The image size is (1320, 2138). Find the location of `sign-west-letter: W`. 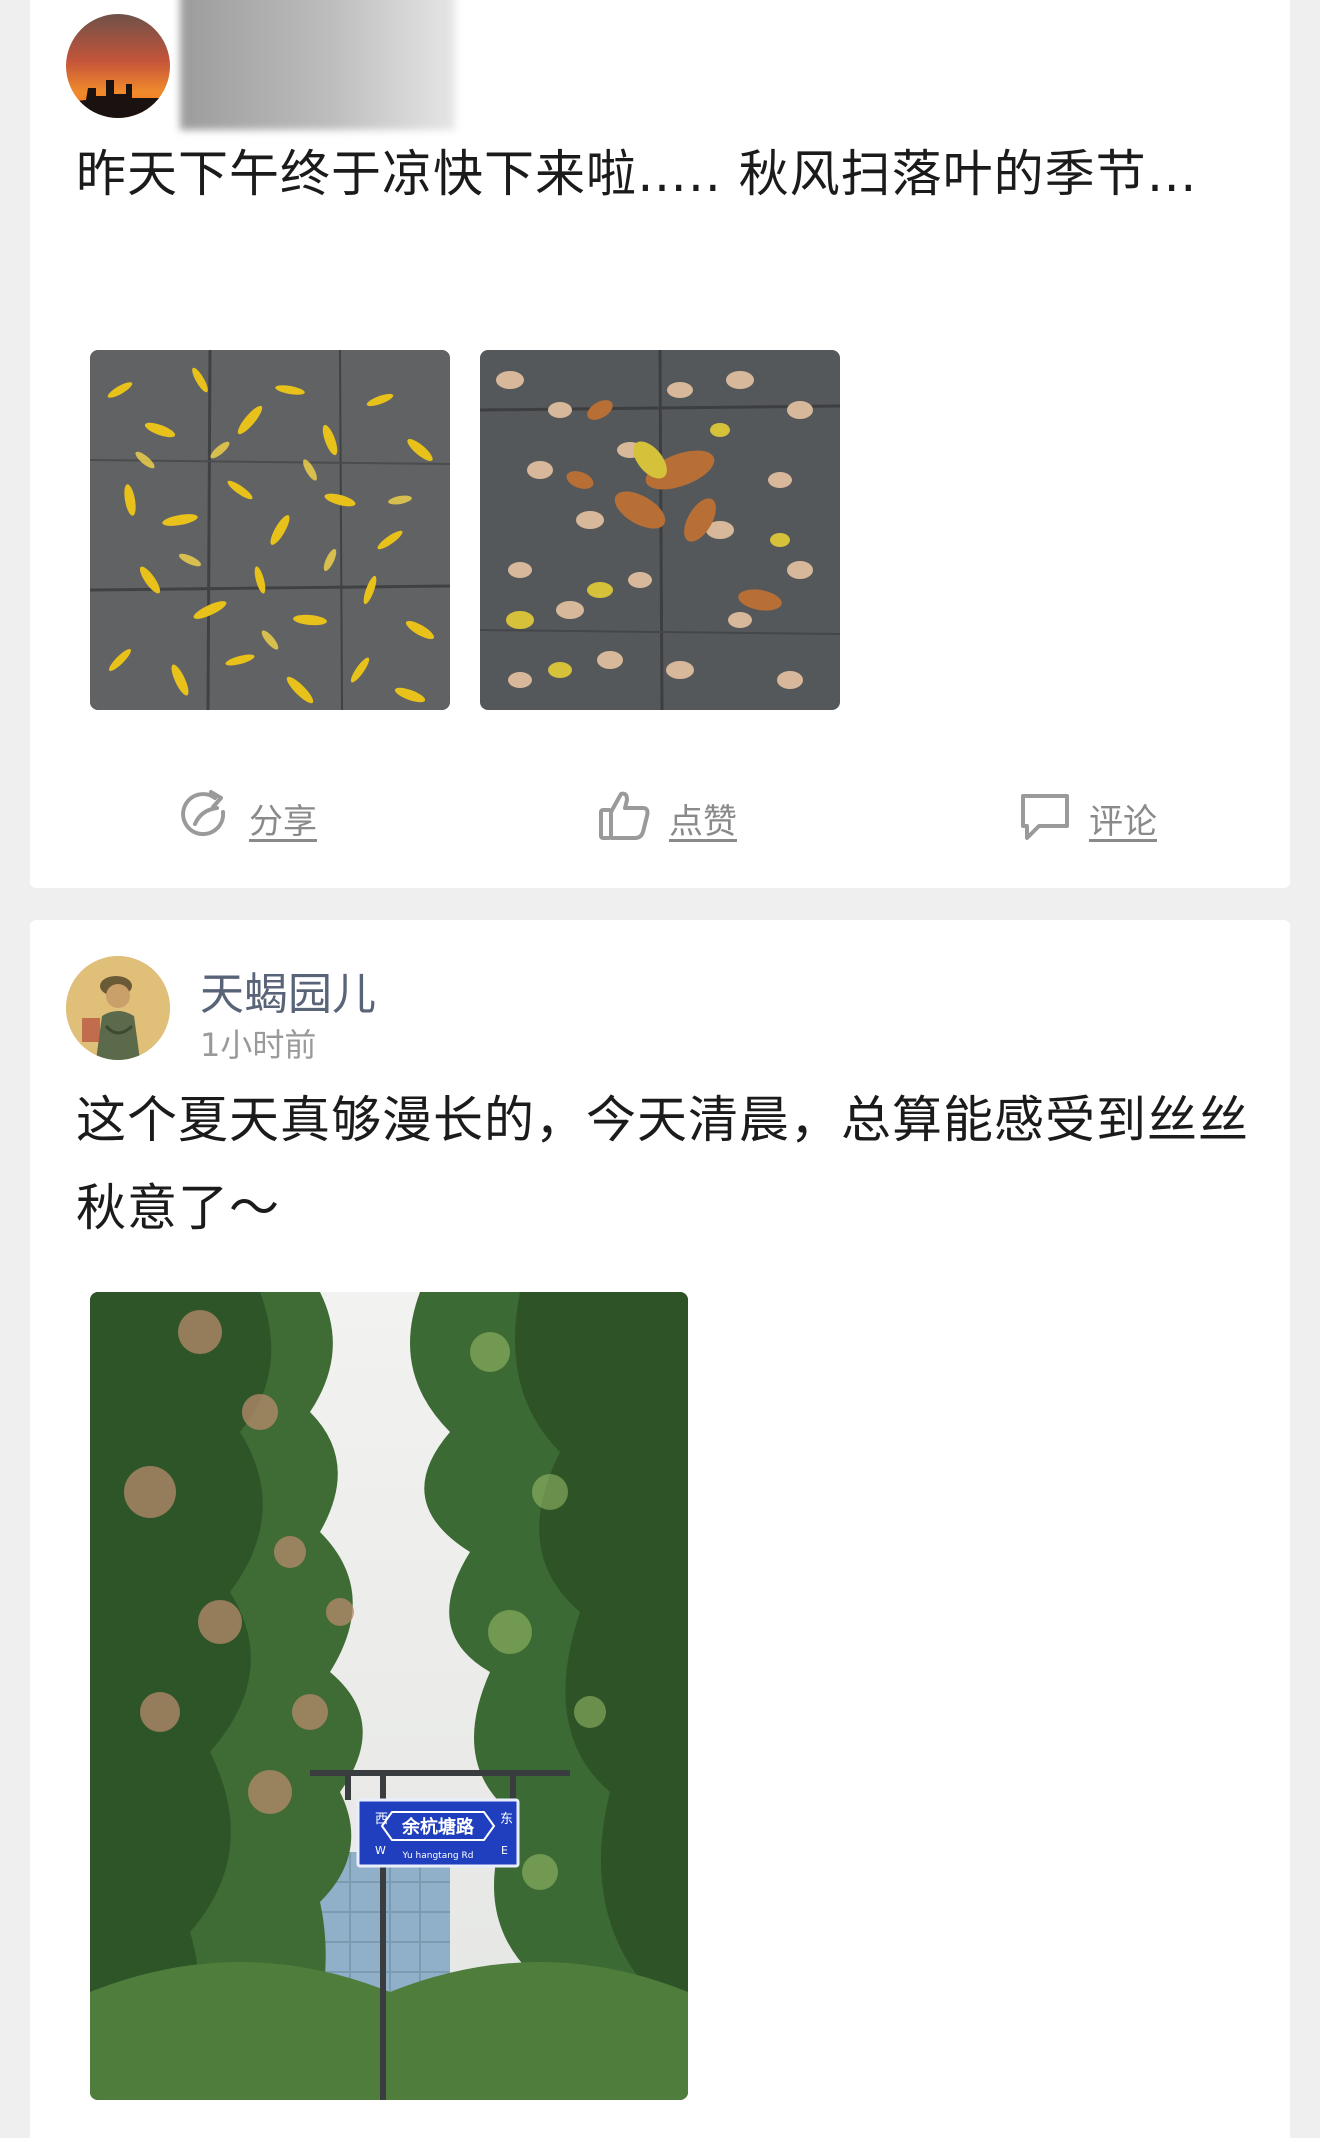

sign-west-letter: W is located at coordinates (380, 1850).